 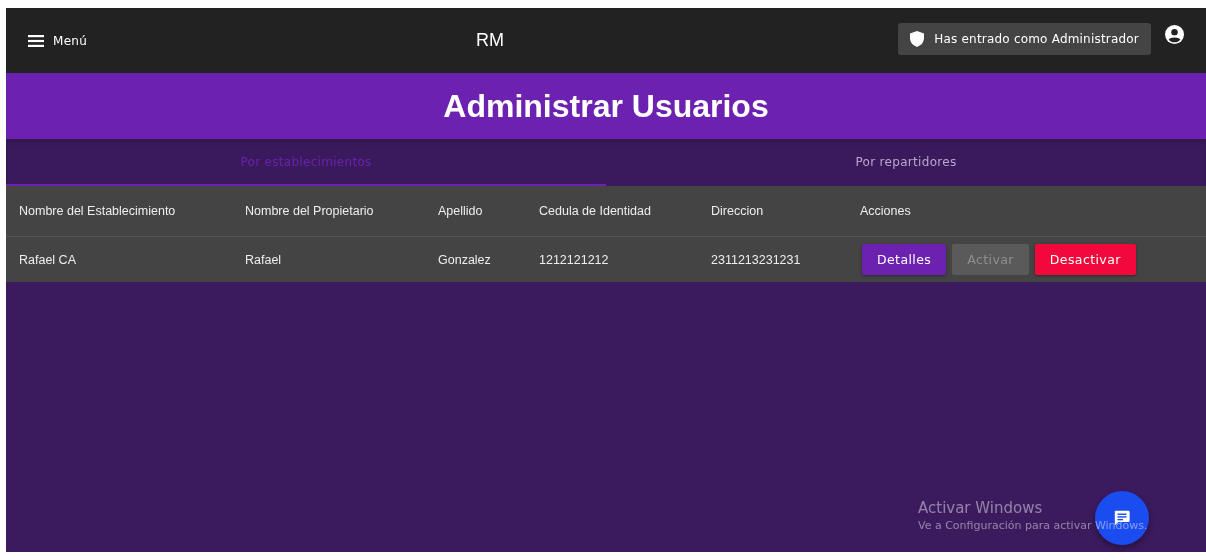 I want to click on action-button: Desactivar, so click(x=1085, y=259).